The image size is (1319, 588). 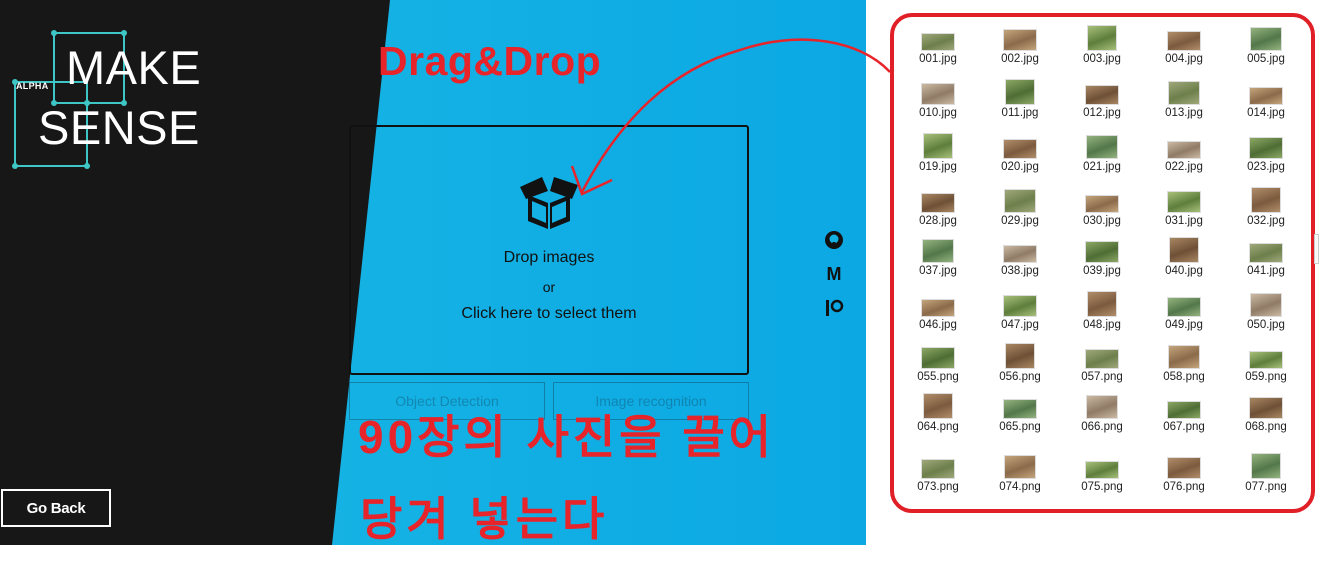 I want to click on file-item: 065.png, so click(x=1020, y=413).